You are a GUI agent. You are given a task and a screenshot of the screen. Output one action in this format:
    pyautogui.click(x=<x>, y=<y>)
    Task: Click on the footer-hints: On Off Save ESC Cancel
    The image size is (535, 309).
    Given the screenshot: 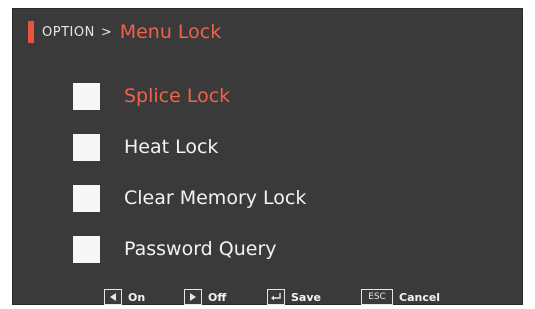 What is the action you would take?
    pyautogui.click(x=267, y=297)
    